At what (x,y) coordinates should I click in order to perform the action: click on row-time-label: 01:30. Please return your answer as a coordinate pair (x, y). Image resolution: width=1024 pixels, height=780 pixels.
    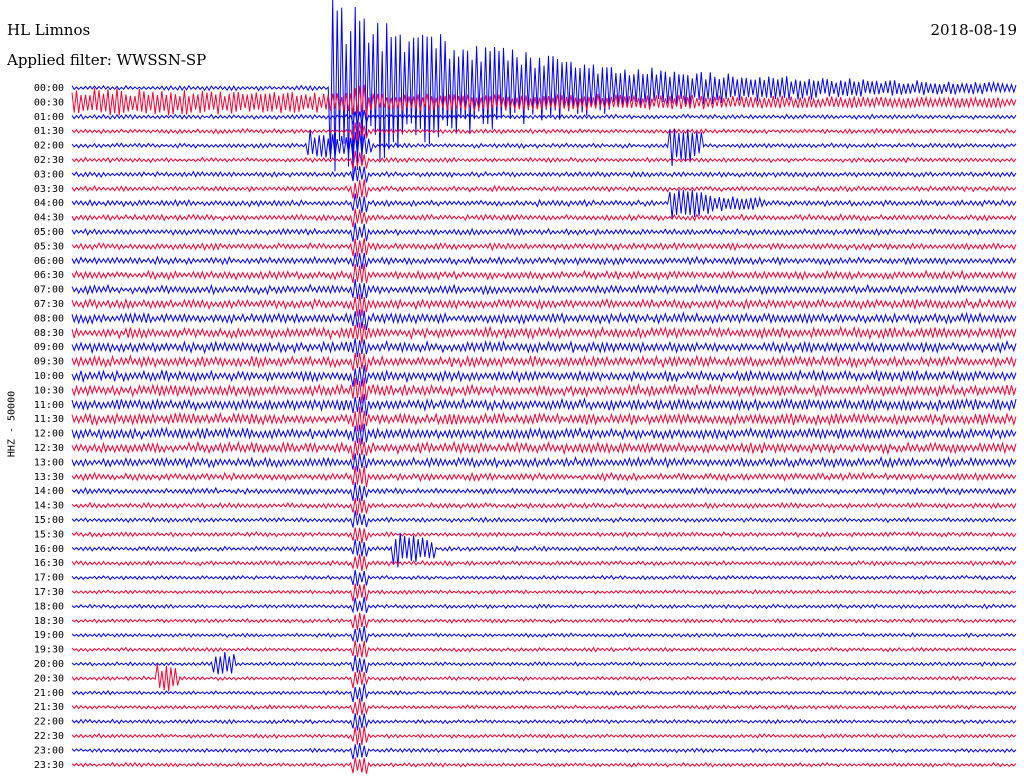
    Looking at the image, I should click on (49, 131).